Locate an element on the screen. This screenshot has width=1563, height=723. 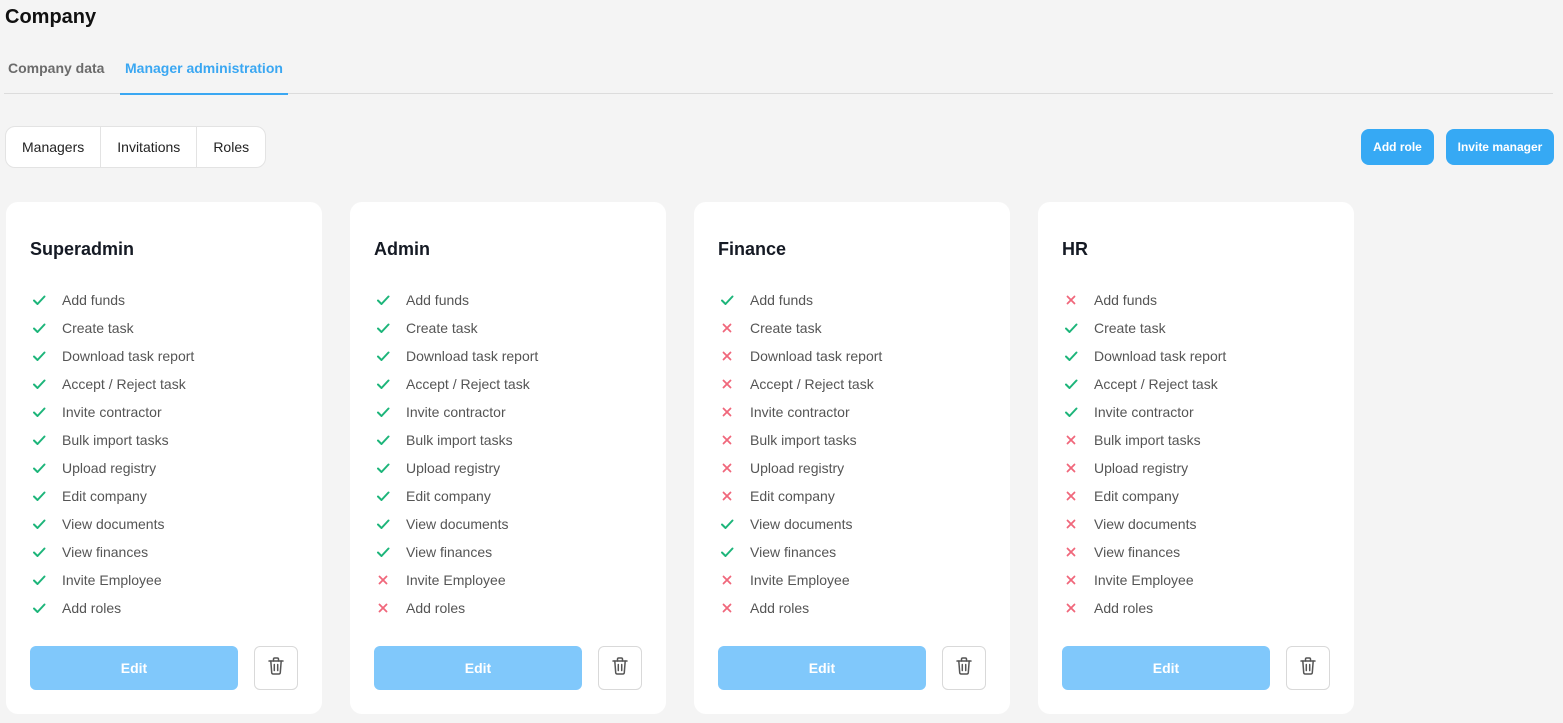
segment-managers: Managers is located at coordinates (54, 147).